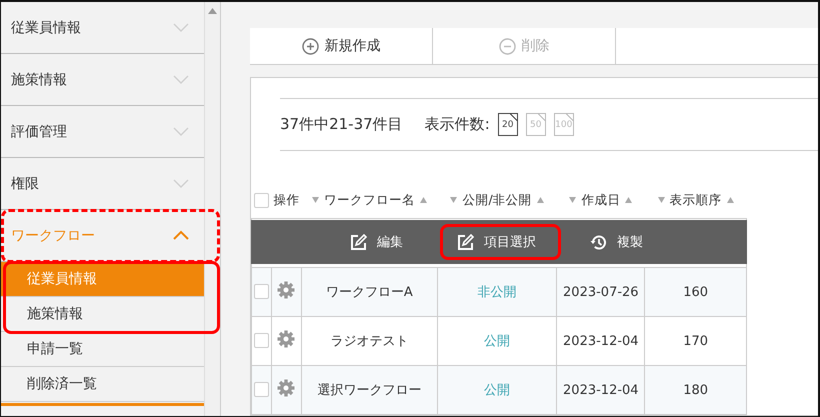 Image resolution: width=820 pixels, height=417 pixels. What do you see at coordinates (508, 124) in the screenshot?
I see `page-size-option: 20` at bounding box center [508, 124].